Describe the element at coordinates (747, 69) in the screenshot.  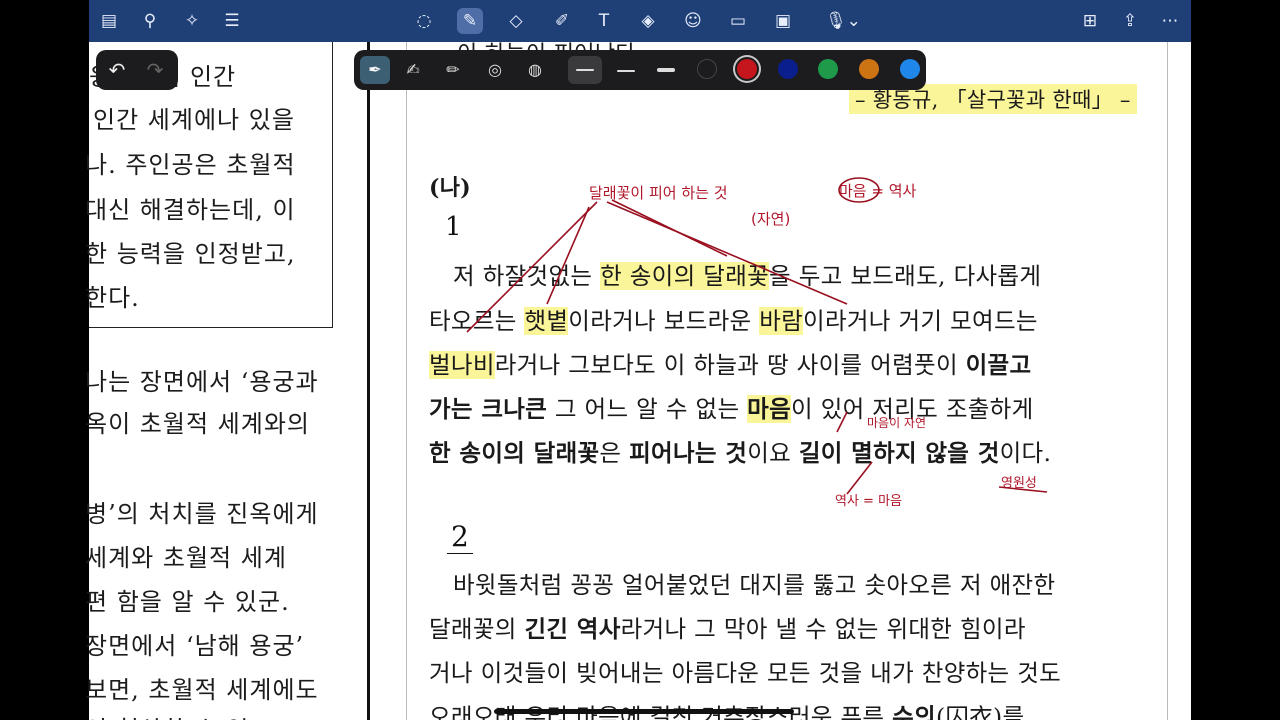
I see `color-swatch-red` at that location.